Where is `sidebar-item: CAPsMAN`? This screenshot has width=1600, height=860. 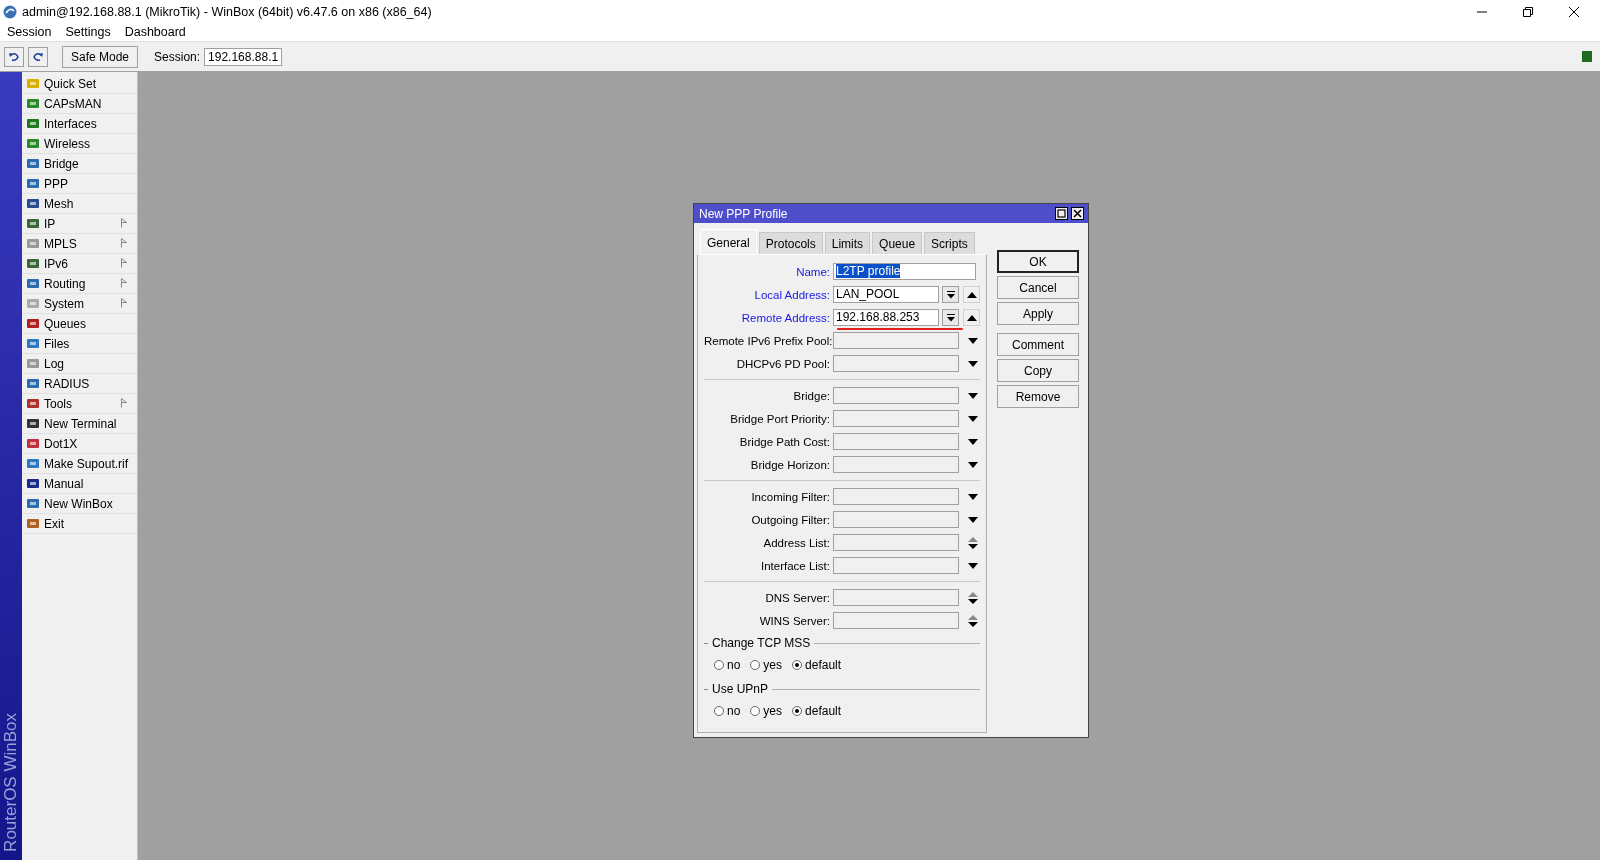 sidebar-item: CAPsMAN is located at coordinates (79, 104).